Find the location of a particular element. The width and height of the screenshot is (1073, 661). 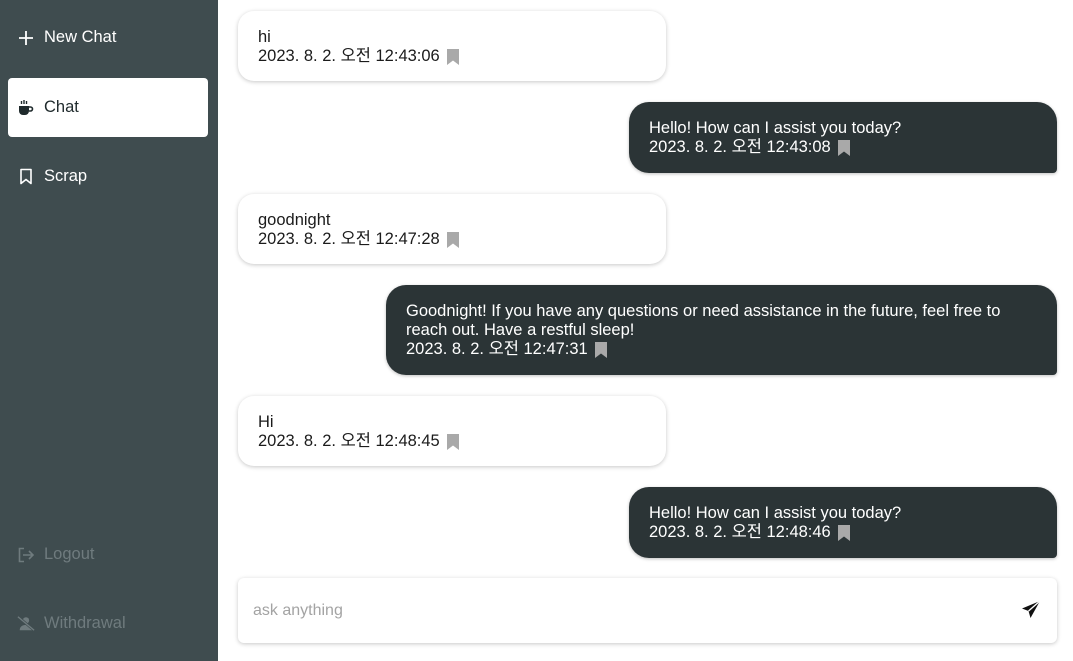

message-timestamp: 2023. 8. 2. 오전 12:47:28 is located at coordinates (349, 239).